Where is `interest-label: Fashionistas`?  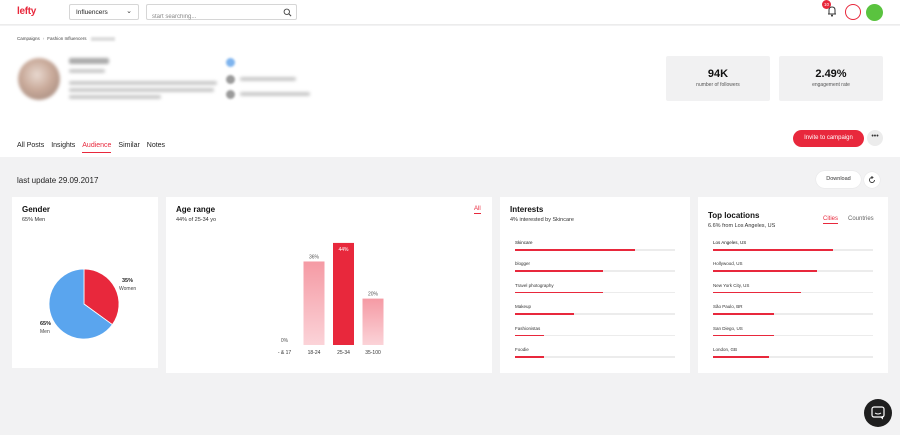 interest-label: Fashionistas is located at coordinates (528, 328).